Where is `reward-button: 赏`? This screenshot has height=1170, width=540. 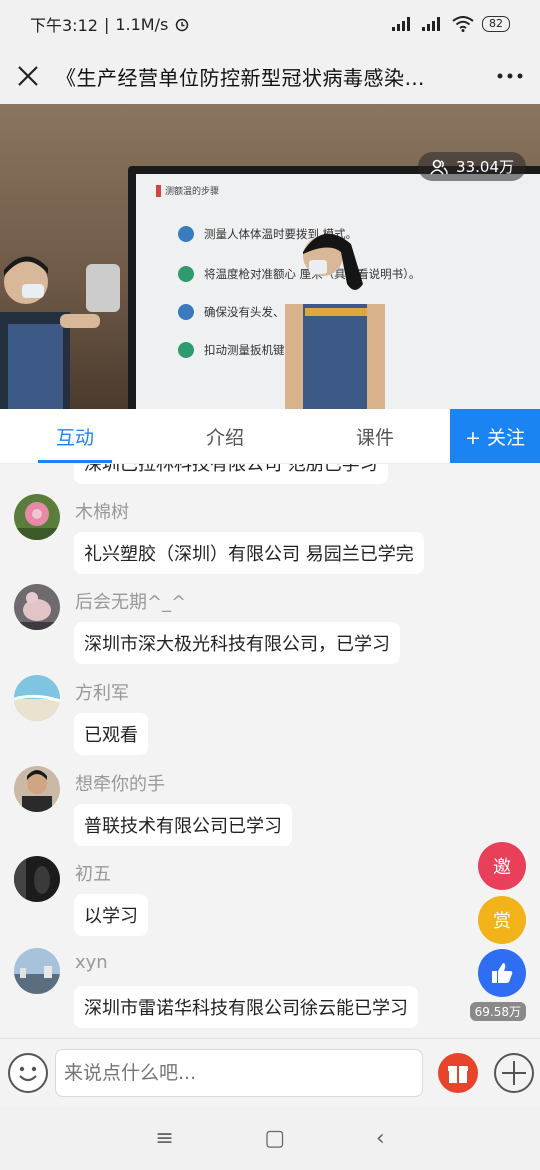
reward-button: 赏 is located at coordinates (502, 920).